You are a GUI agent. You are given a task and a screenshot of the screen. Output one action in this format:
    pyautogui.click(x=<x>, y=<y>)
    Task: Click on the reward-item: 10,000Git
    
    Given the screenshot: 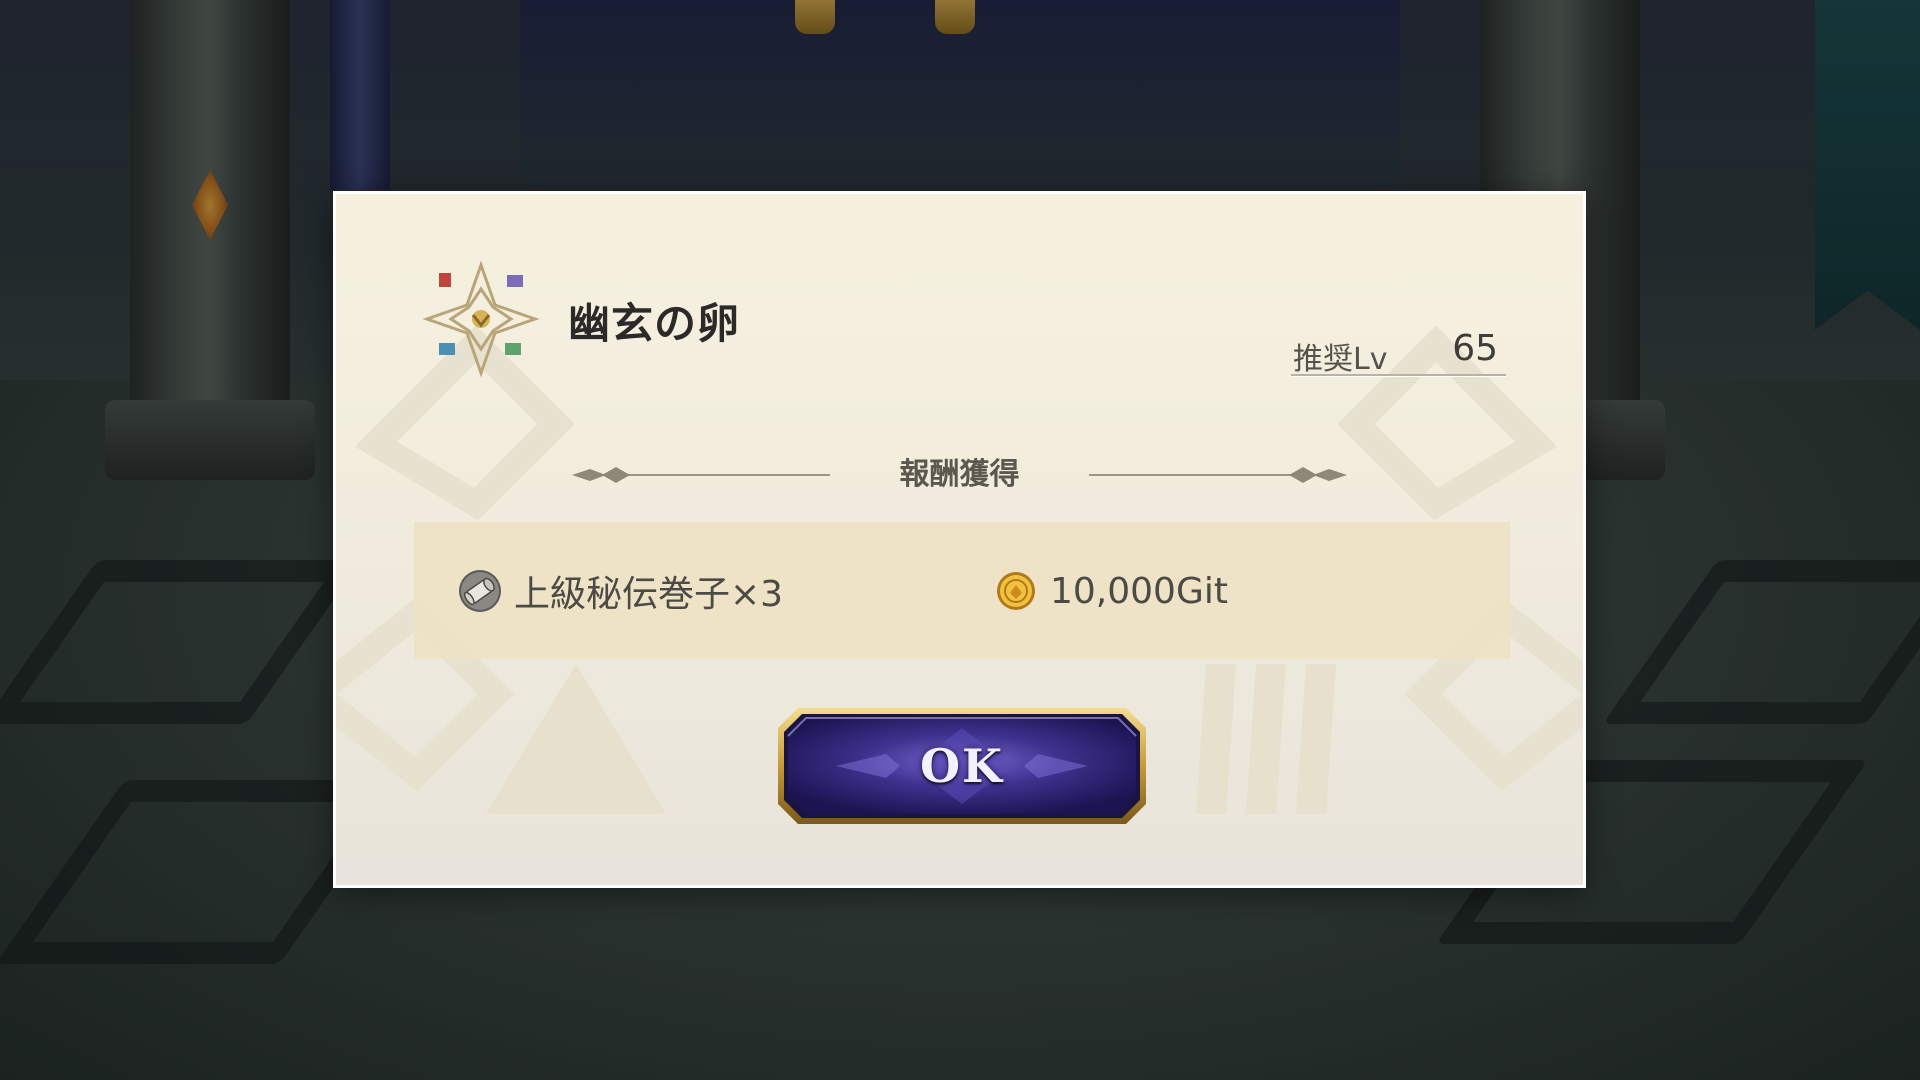 What is the action you would take?
    pyautogui.click(x=1111, y=591)
    